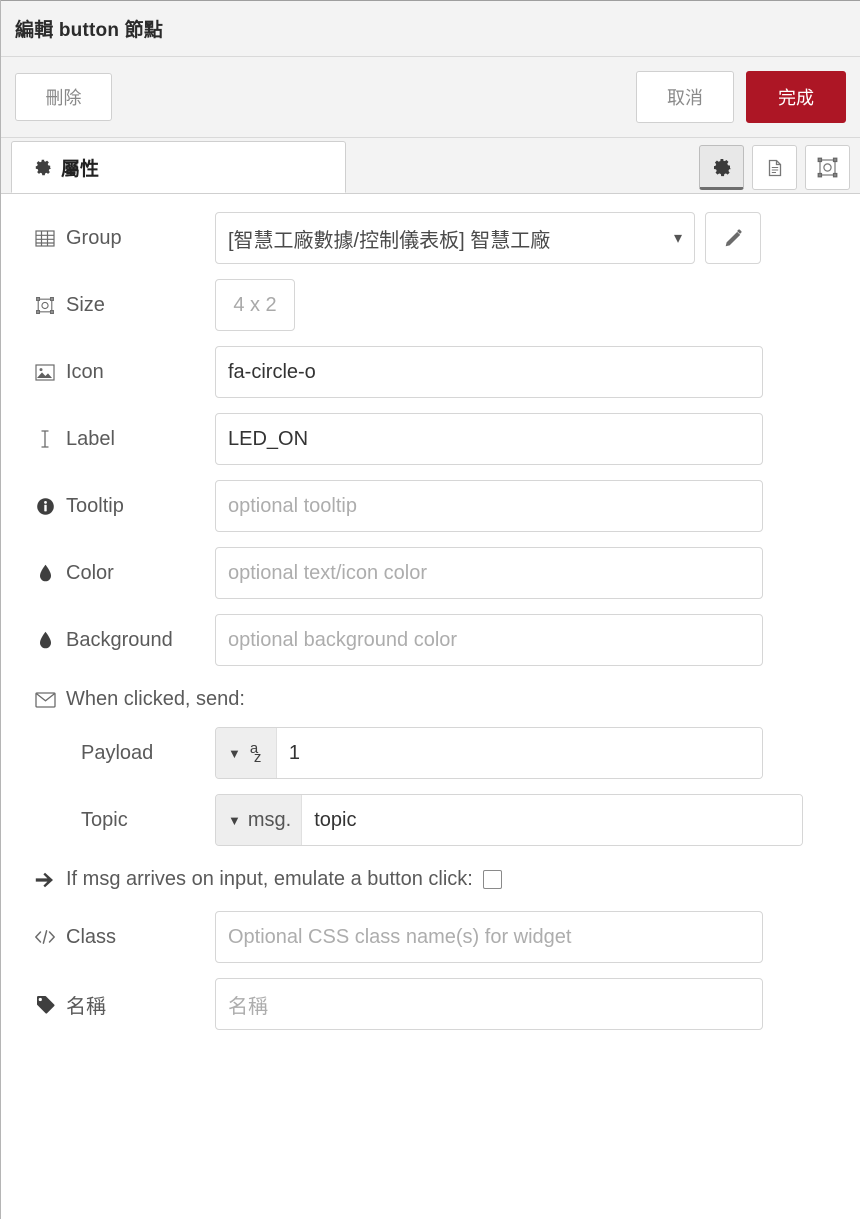 This screenshot has width=860, height=1219. Describe the element at coordinates (115, 372) in the screenshot. I see `icon-label: Icon` at that location.